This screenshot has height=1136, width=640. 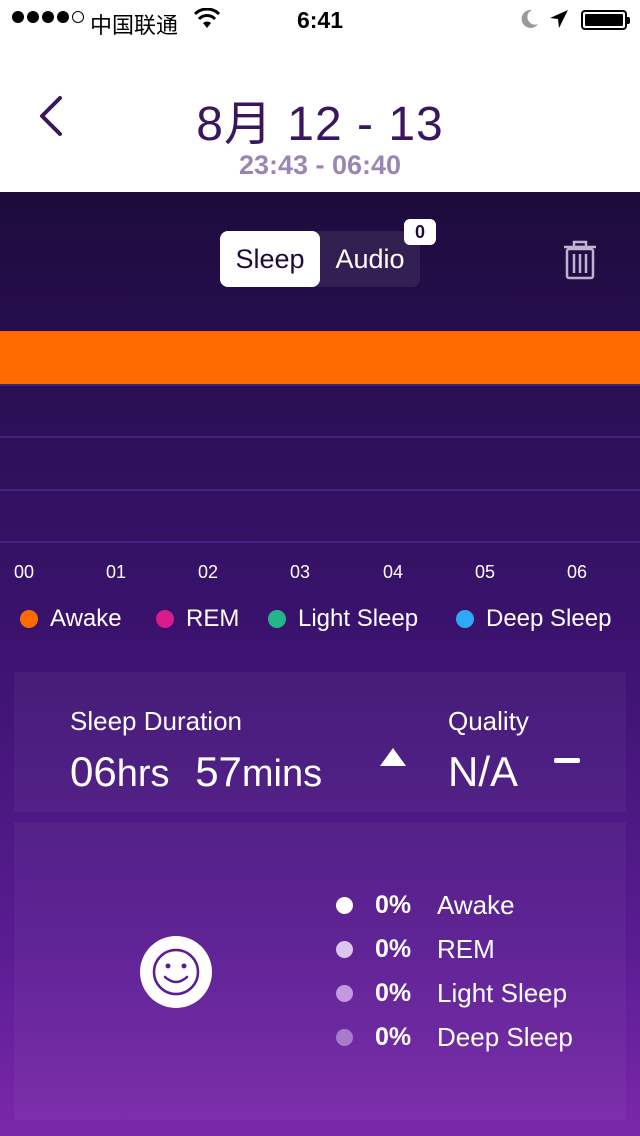 I want to click on sleep-summary-card: Sleep Duration 06hrs 57mins Quality N/A, so click(x=320, y=742).